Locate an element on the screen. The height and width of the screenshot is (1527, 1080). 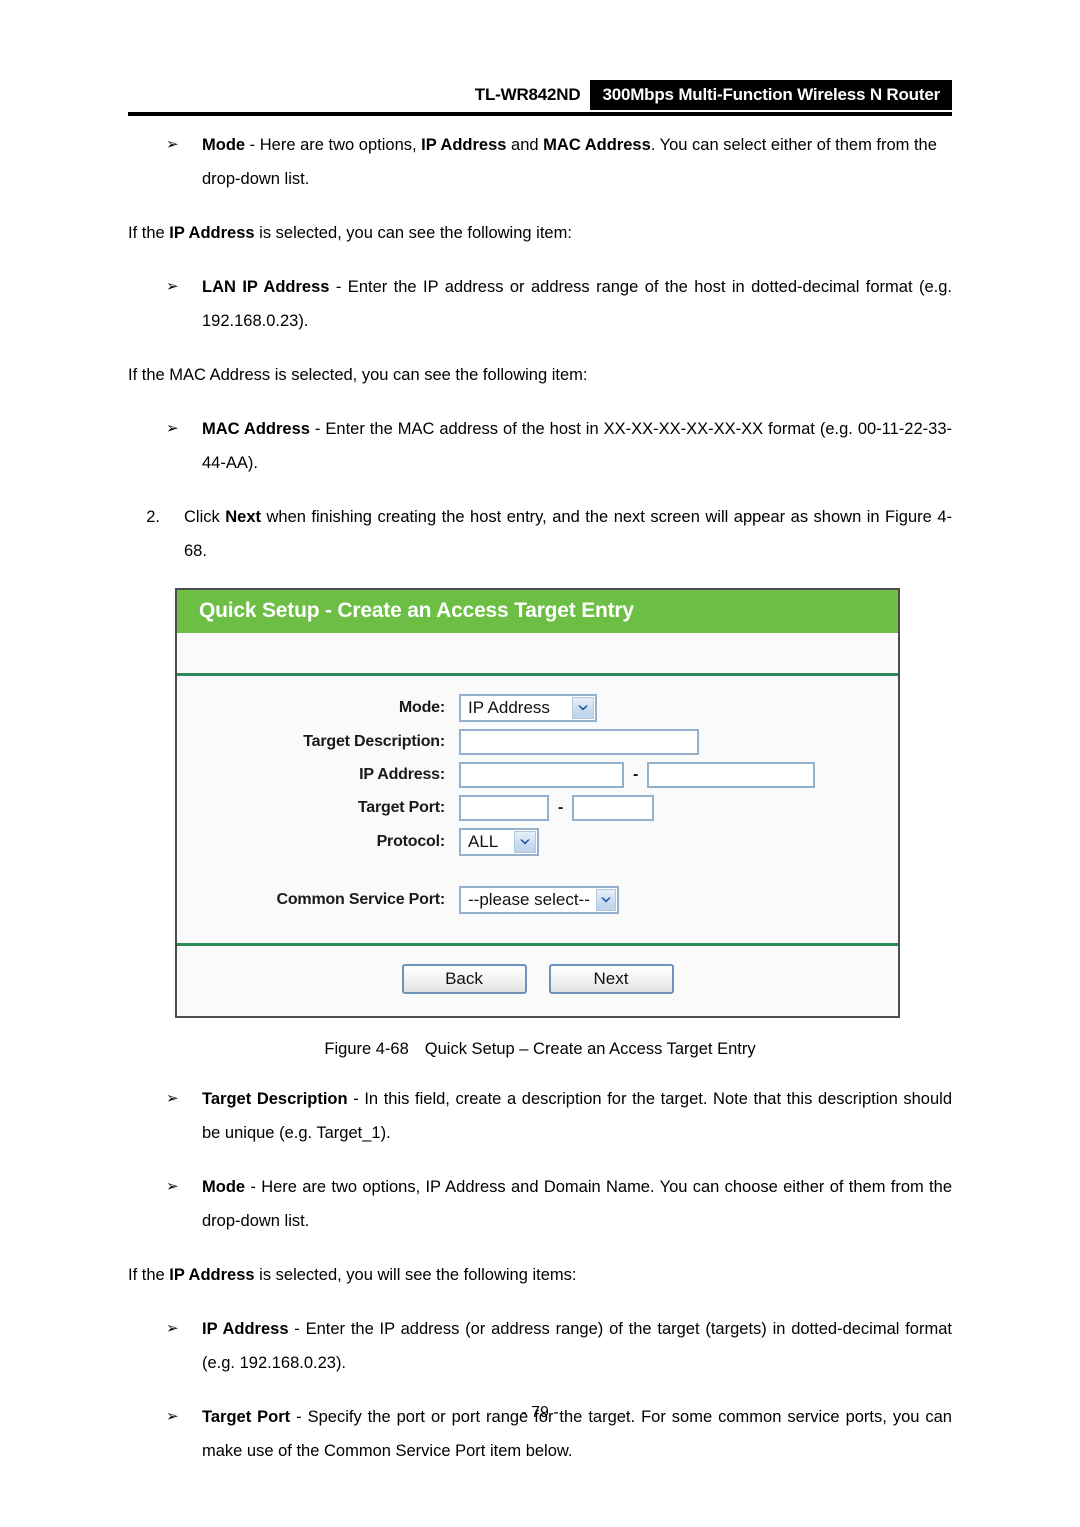
field-area-mode: IP Address is located at coordinates (528, 708).